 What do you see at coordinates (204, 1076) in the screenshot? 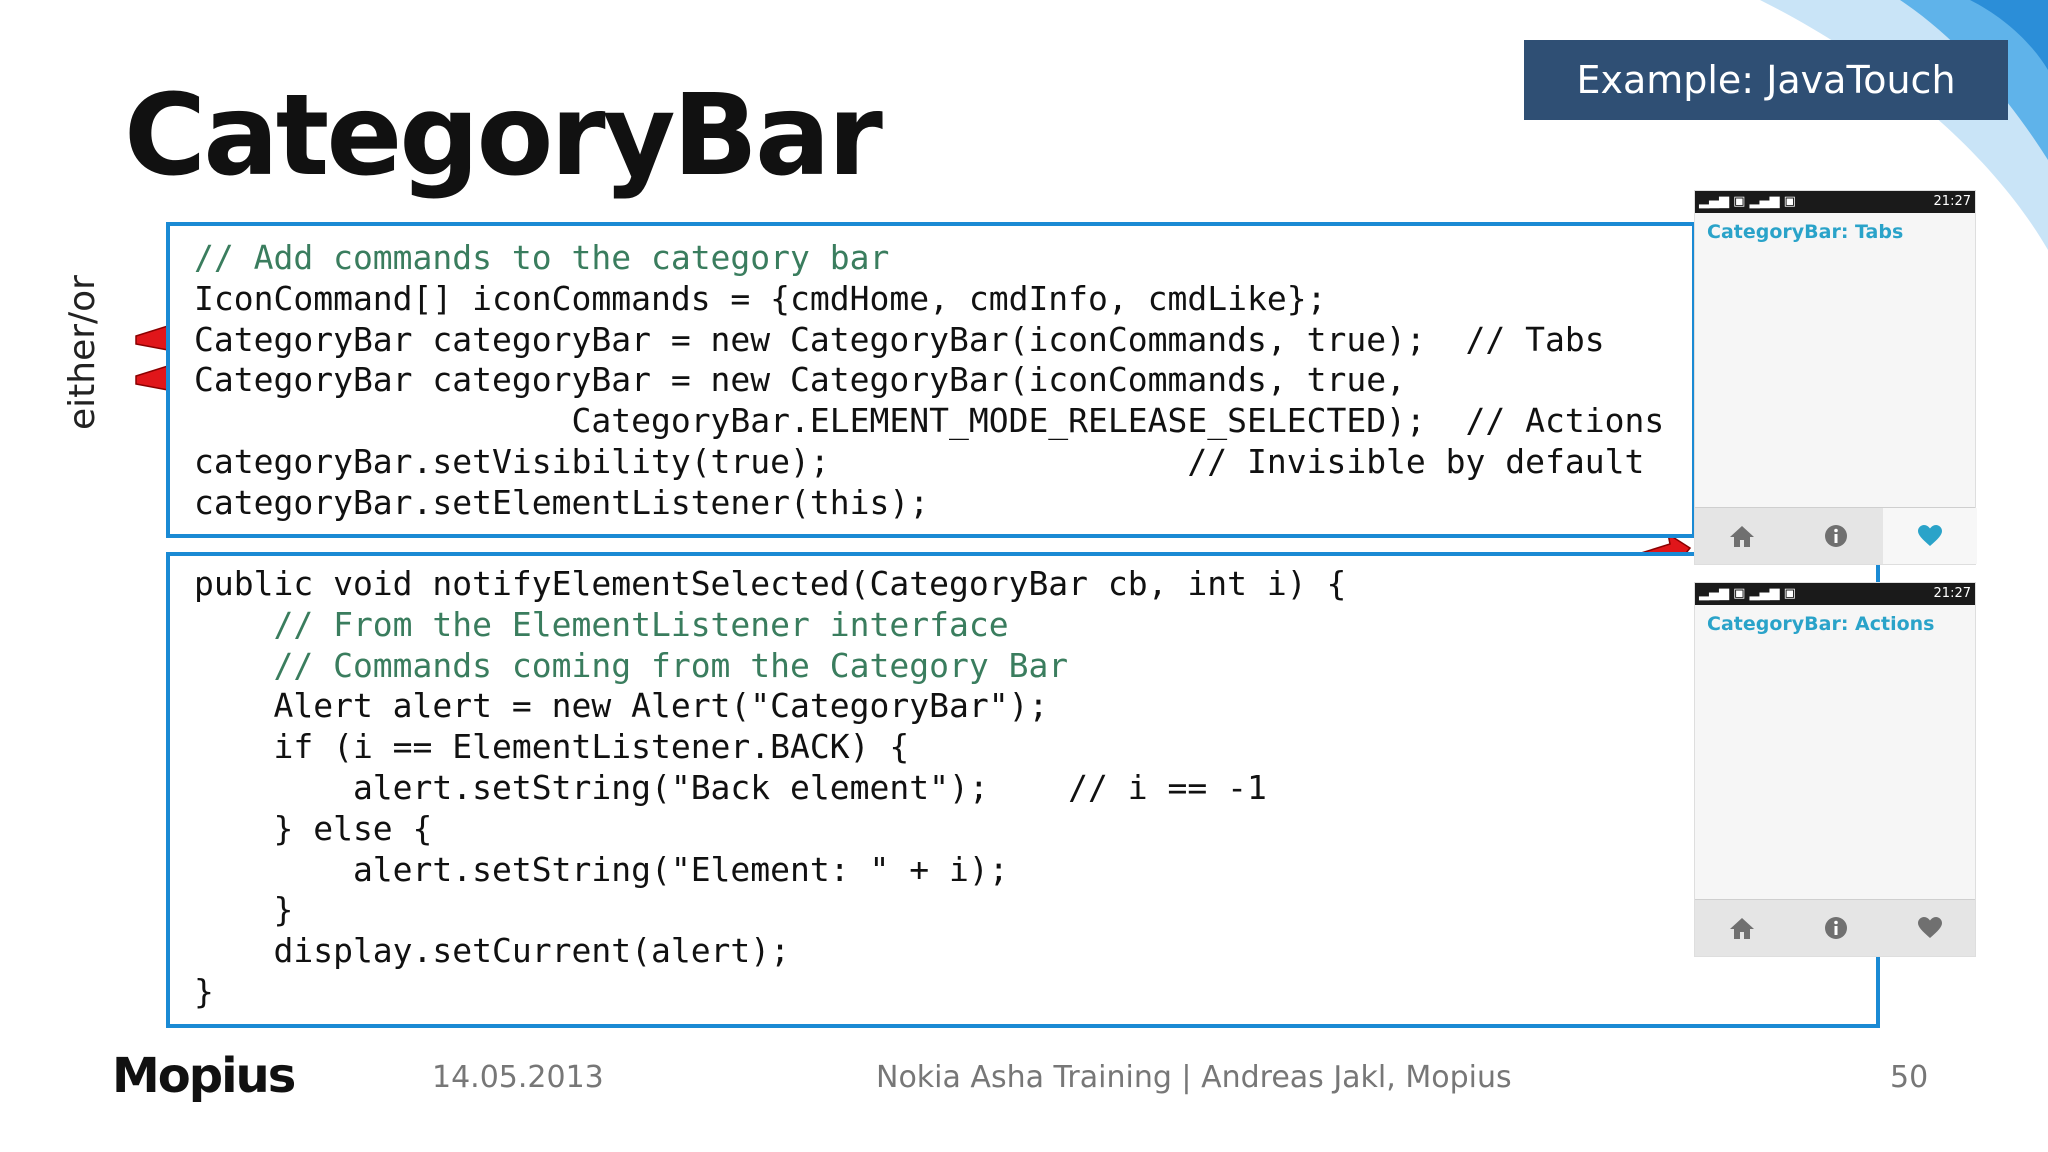
I see `mopius-logo: Mopius` at bounding box center [204, 1076].